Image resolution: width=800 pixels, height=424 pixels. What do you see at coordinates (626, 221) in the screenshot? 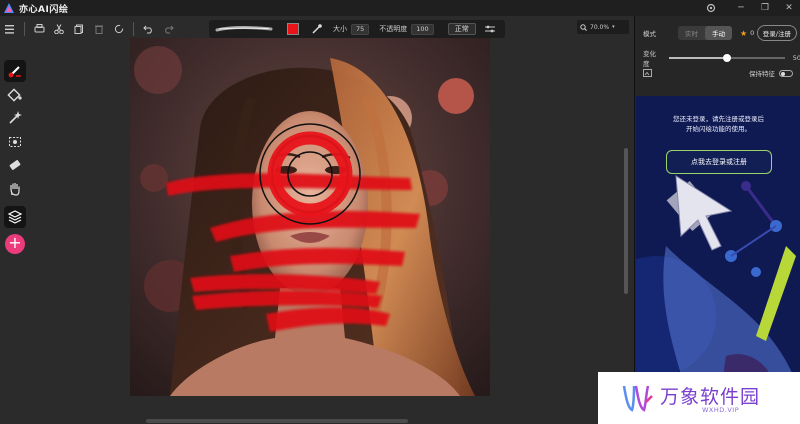
I see `canvas-vertical-scrollbar` at bounding box center [626, 221].